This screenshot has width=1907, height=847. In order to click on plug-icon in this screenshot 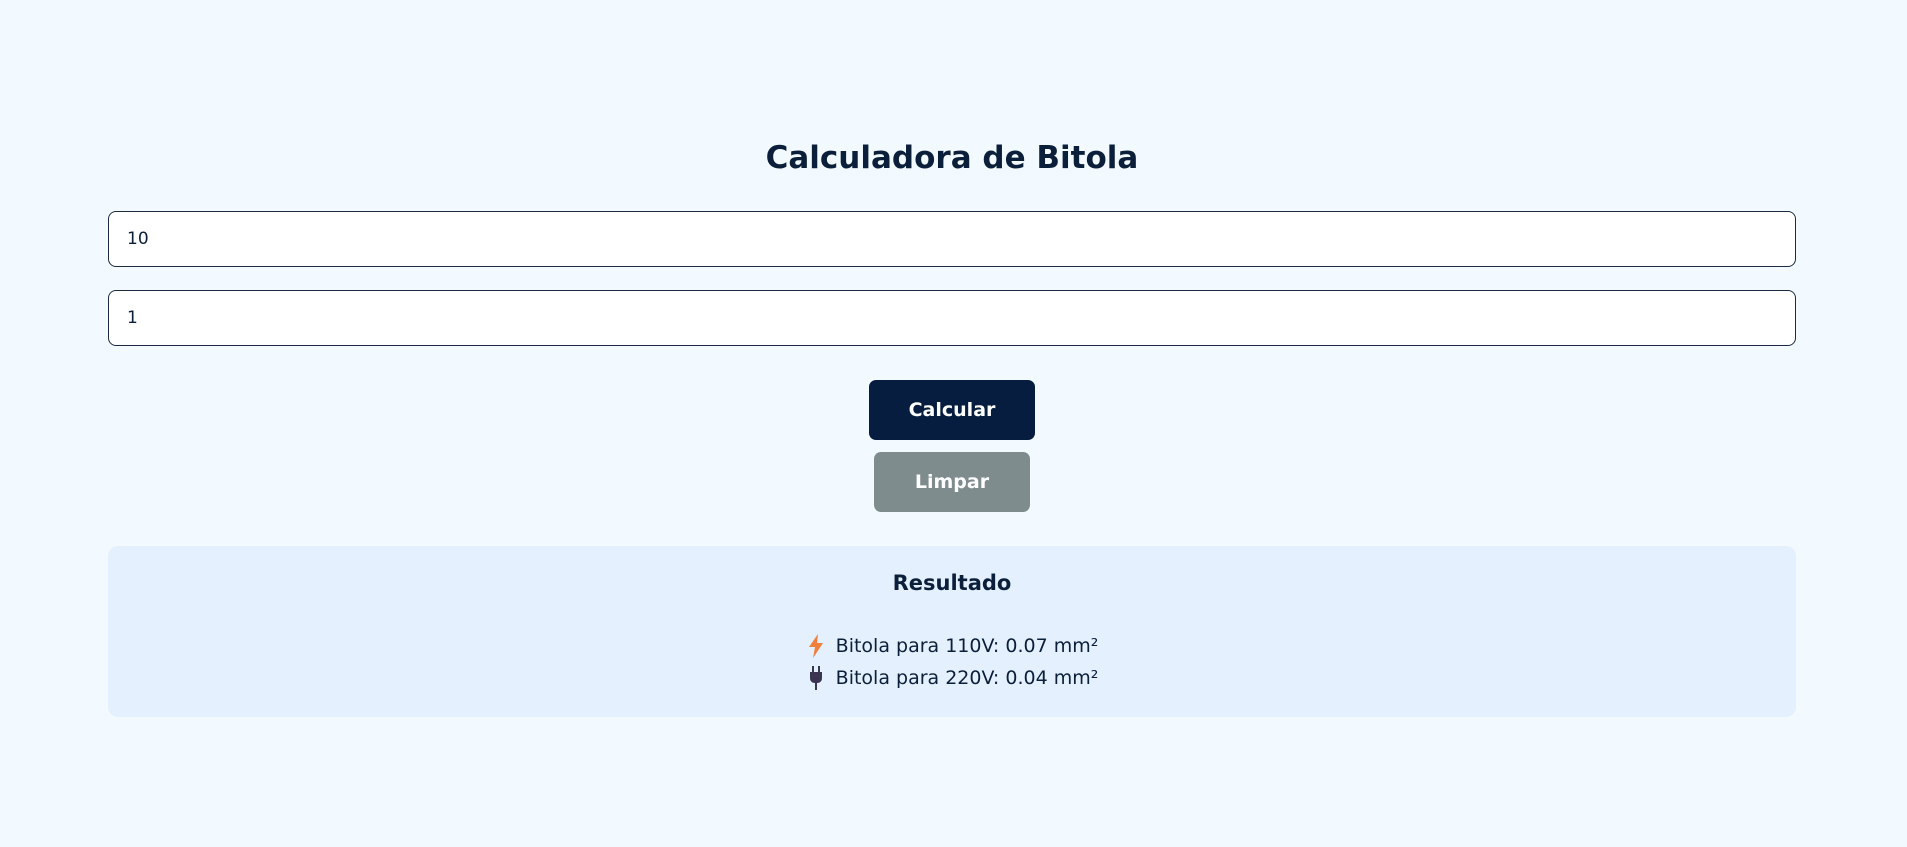, I will do `click(816, 678)`.